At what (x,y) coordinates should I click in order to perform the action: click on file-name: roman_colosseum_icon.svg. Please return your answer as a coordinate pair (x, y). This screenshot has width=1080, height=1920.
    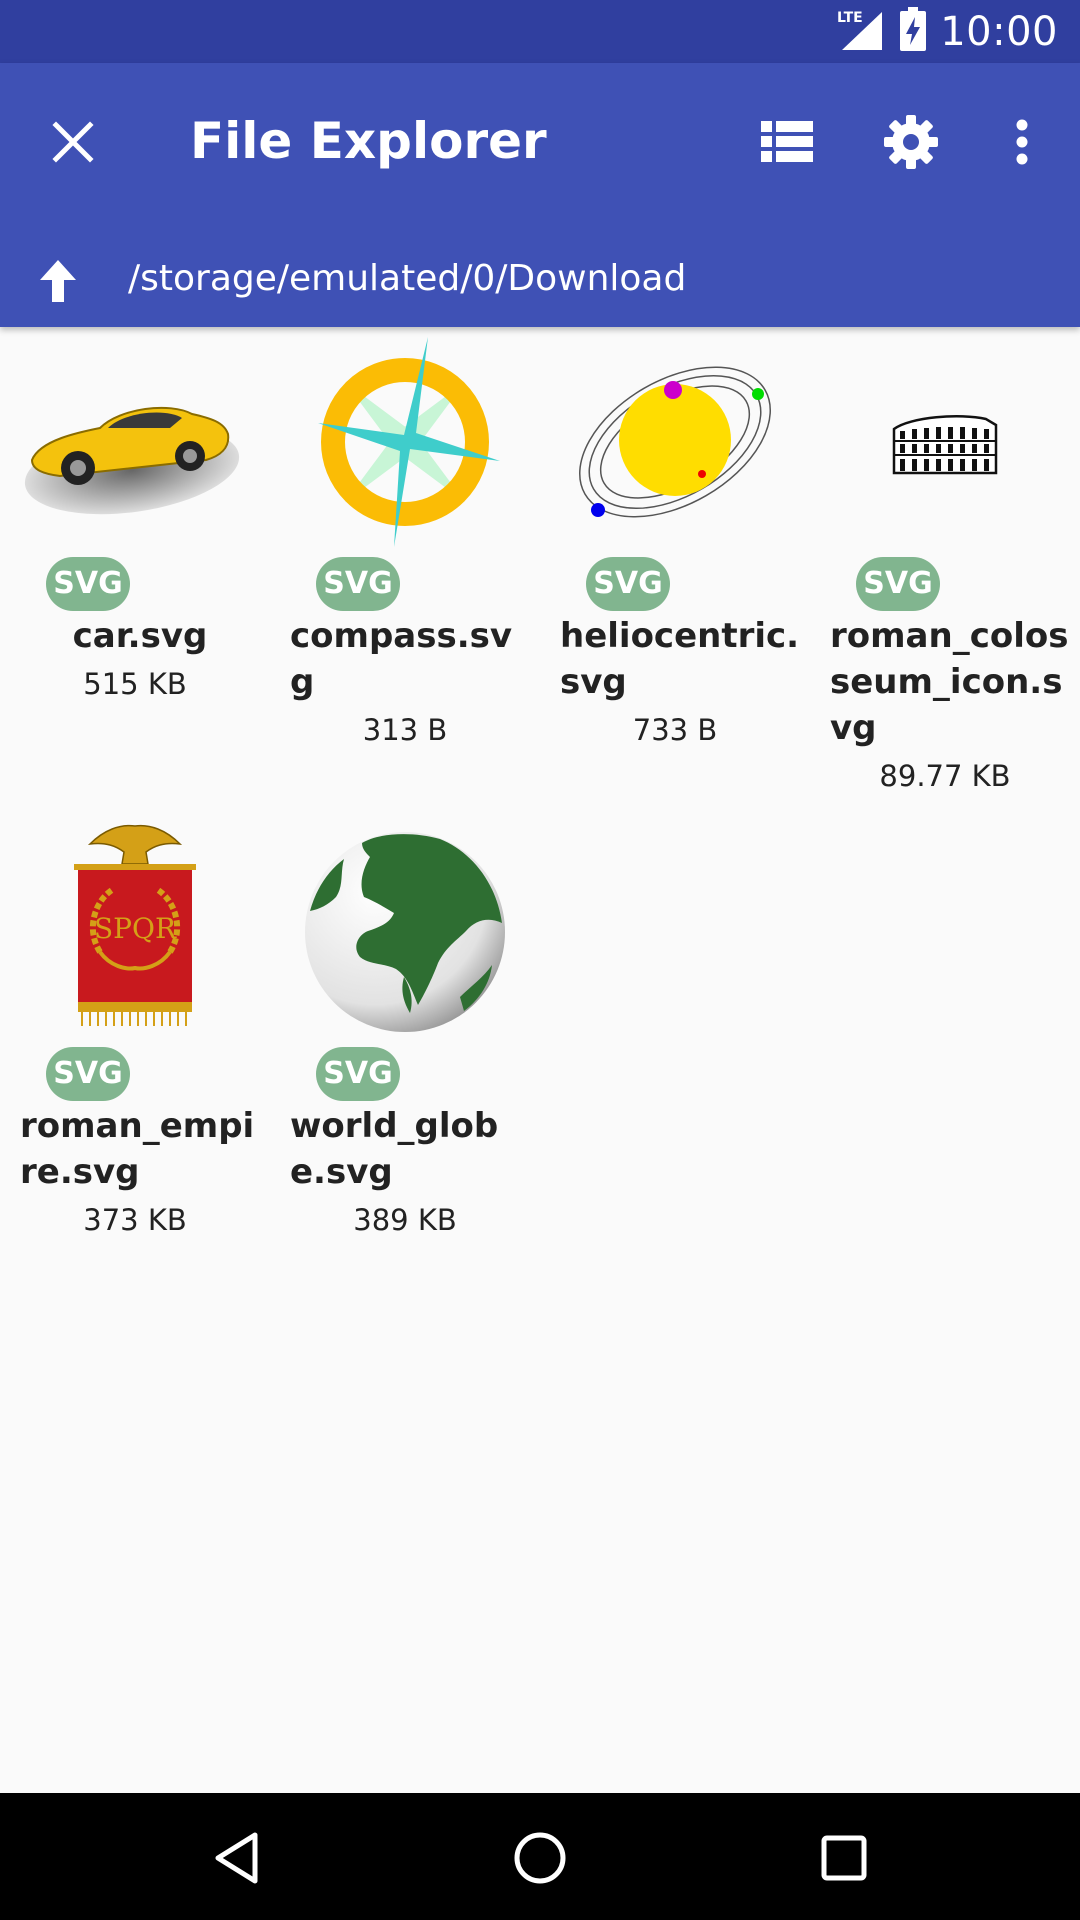
    Looking at the image, I should click on (949, 682).